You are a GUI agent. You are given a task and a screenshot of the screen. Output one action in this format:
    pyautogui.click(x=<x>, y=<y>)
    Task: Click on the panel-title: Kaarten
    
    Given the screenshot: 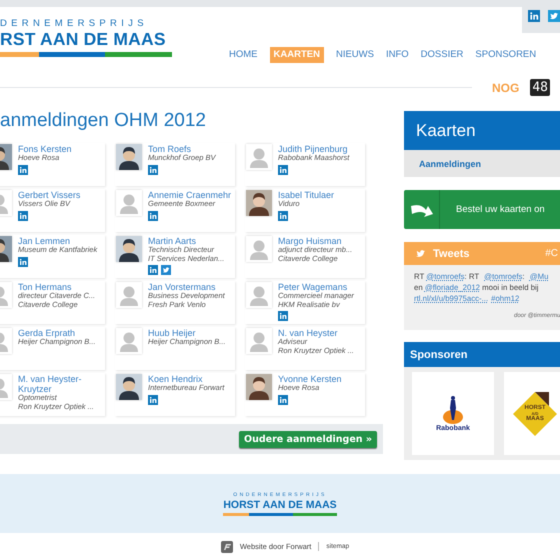 What is the action you would take?
    pyautogui.click(x=446, y=130)
    